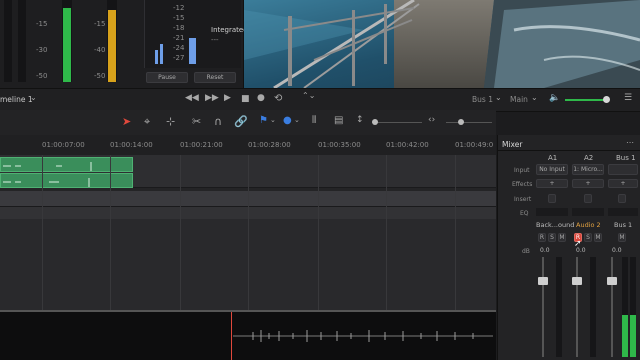  Describe the element at coordinates (431, 120) in the screenshot. I see `horizontal-zoom-icon: ‹›` at that location.